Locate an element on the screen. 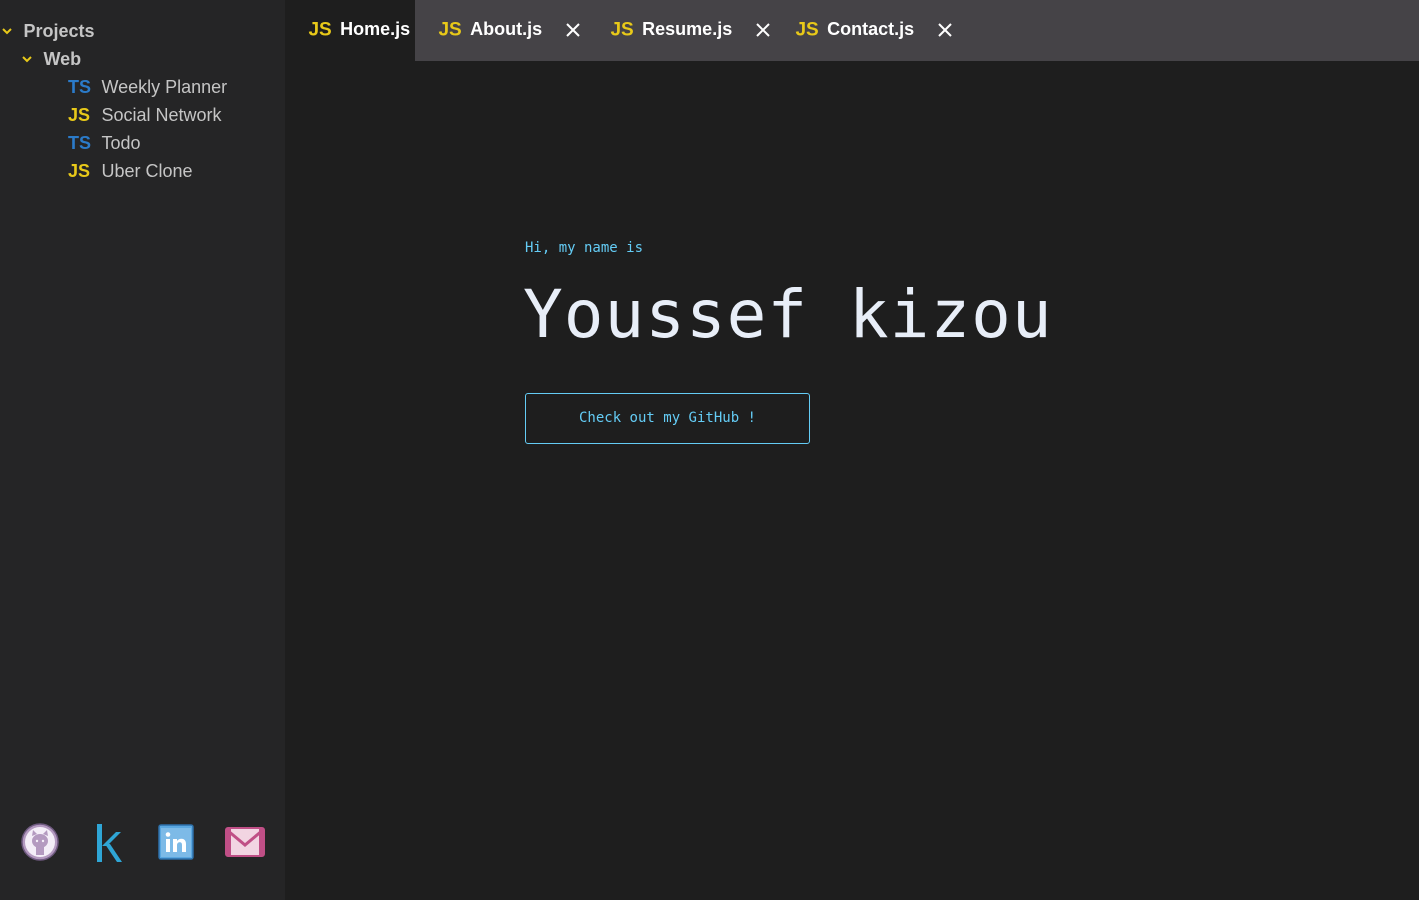  tree-folder-label: Web is located at coordinates (62, 59).